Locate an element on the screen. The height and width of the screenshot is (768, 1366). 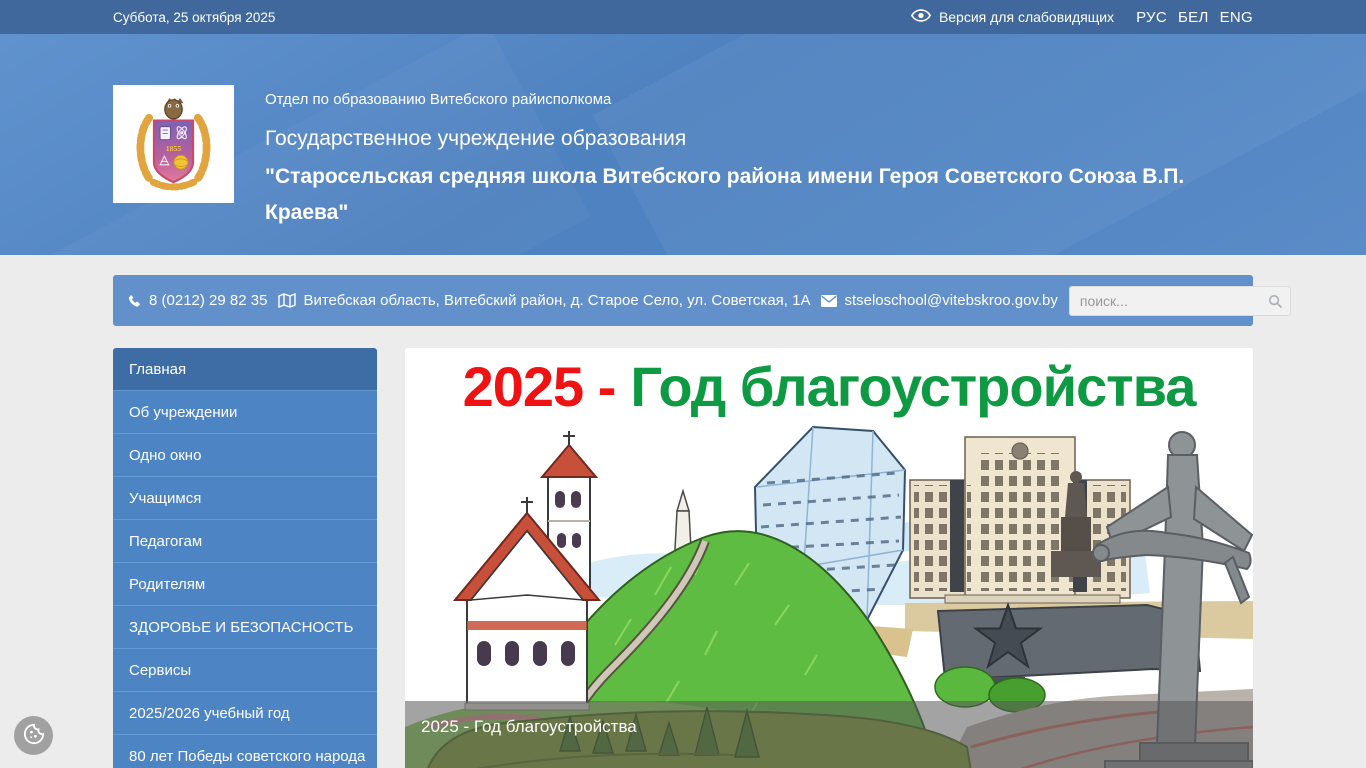
search-icon is located at coordinates (1275, 303).